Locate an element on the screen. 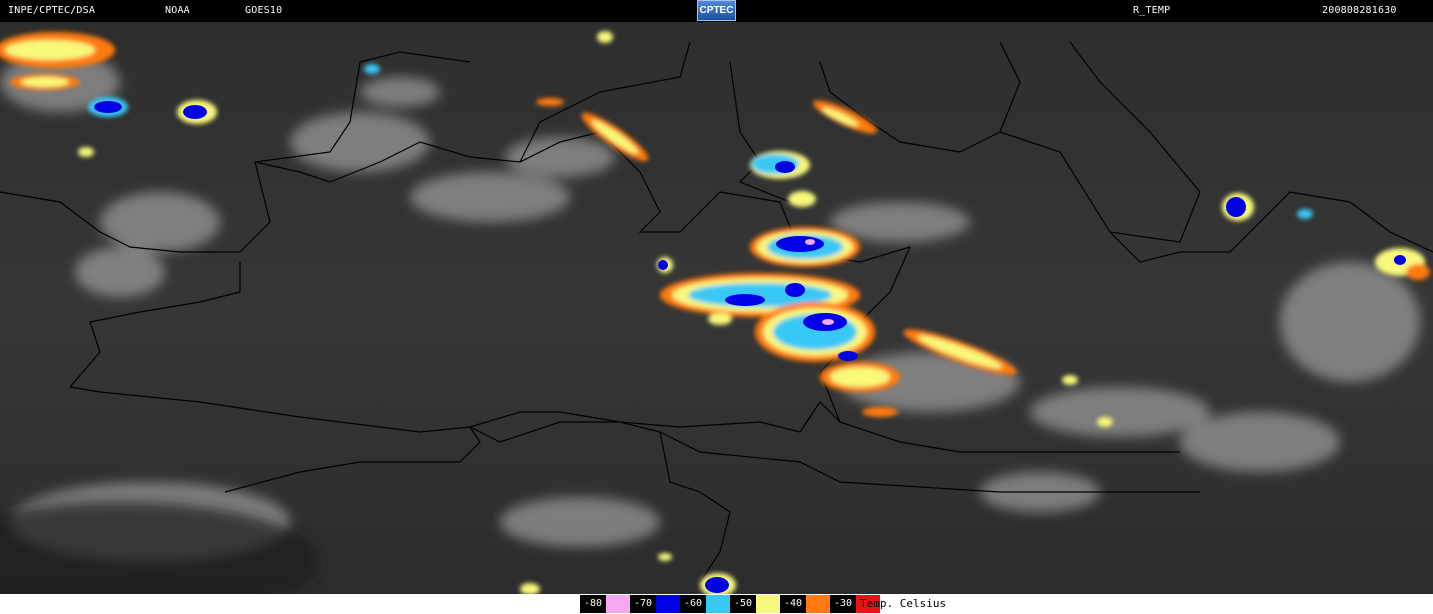  legend-label: -50 is located at coordinates (743, 604).